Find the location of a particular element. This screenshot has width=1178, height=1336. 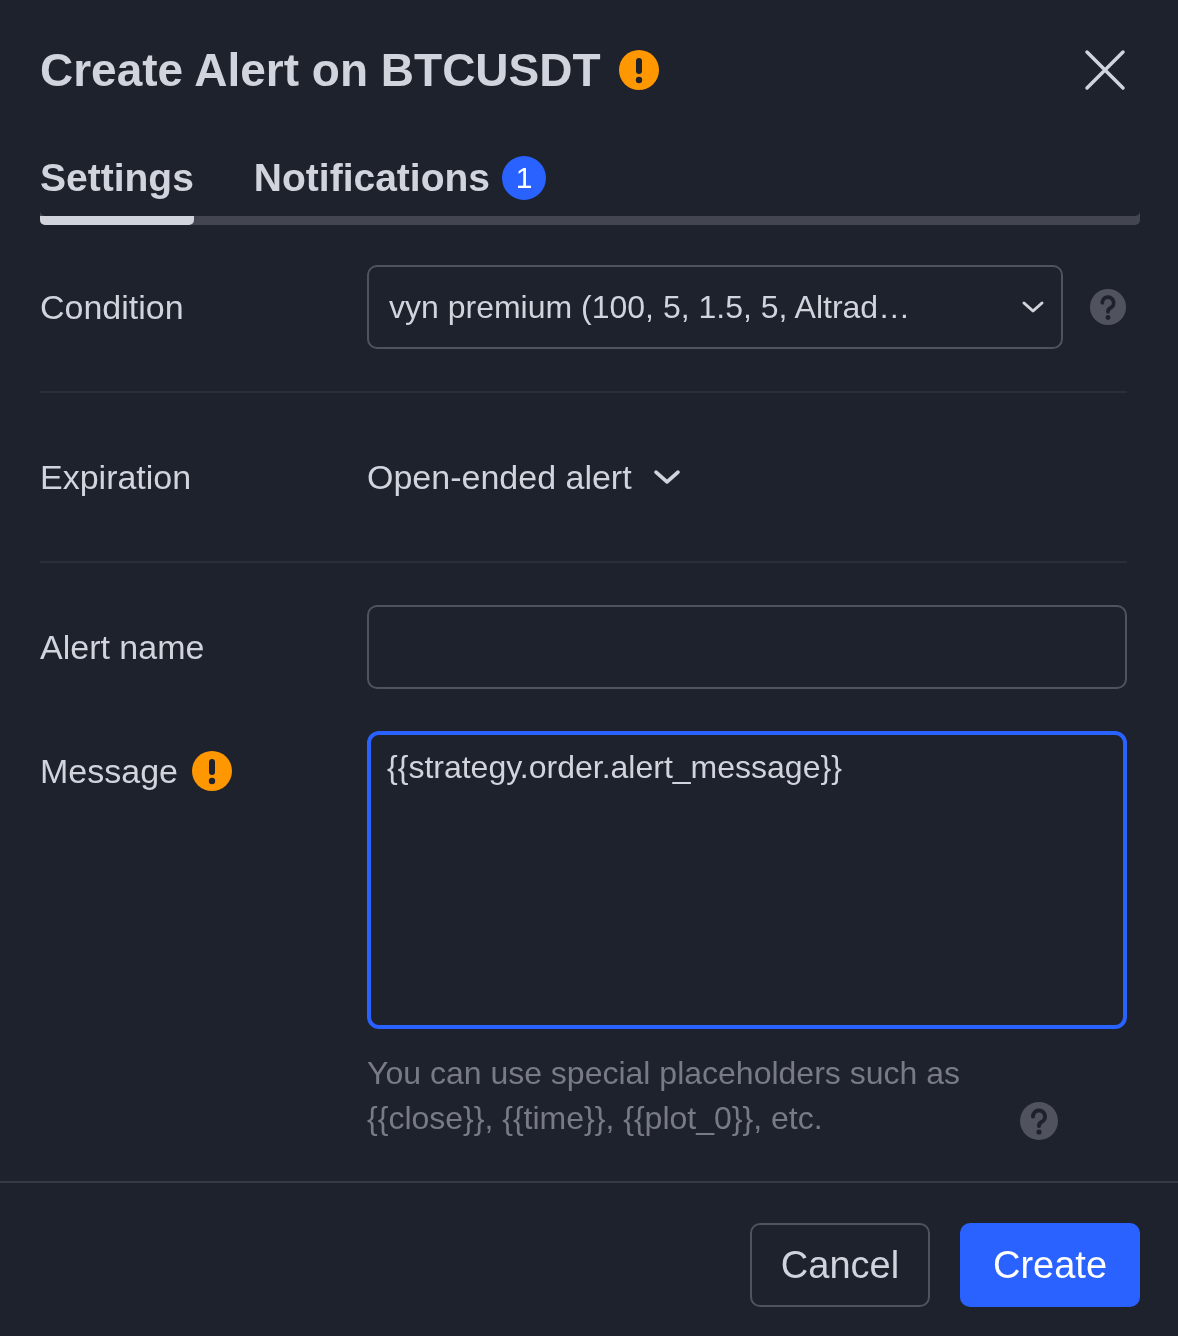

create-button: Create is located at coordinates (1050, 1265).